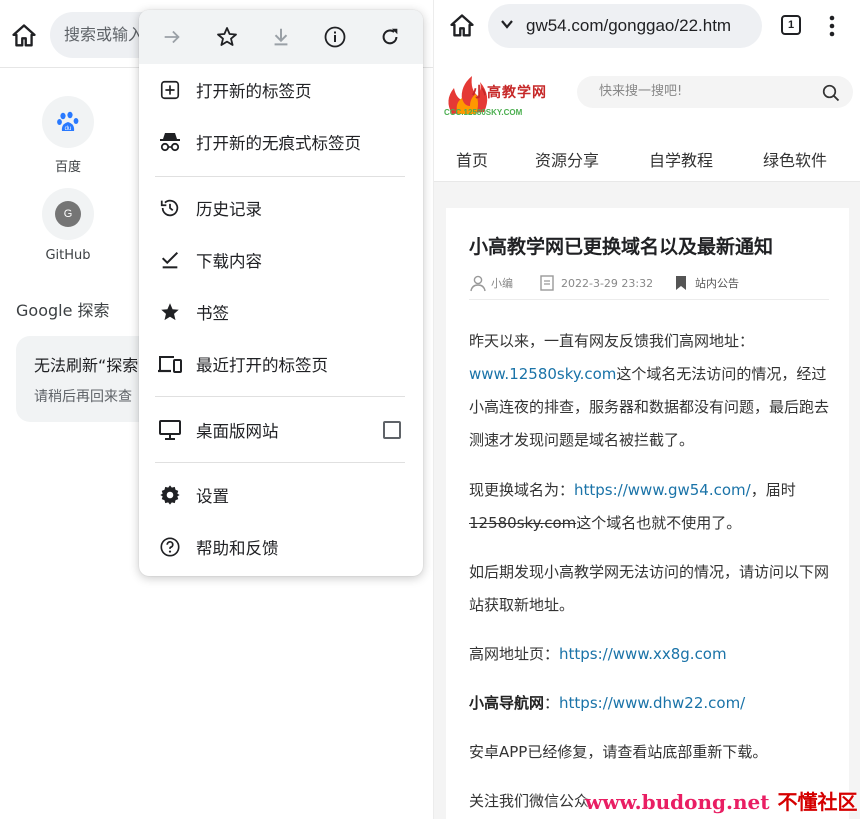 This screenshot has width=860, height=819. Describe the element at coordinates (212, 313) in the screenshot. I see `menu-item-label: 书签` at that location.